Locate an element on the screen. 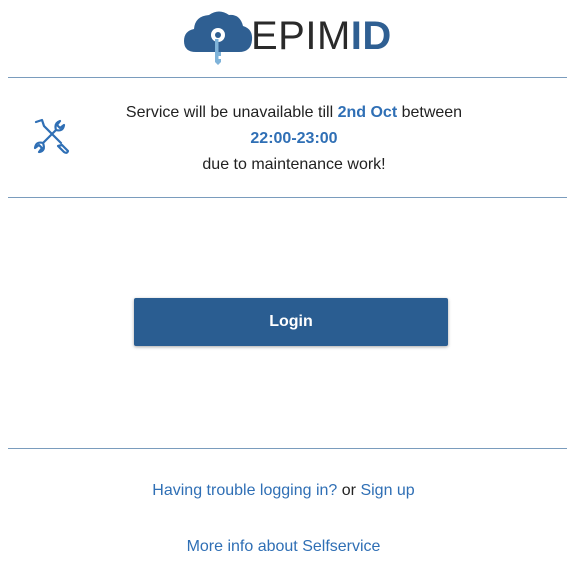 The height and width of the screenshot is (579, 567). header: EPIMID is located at coordinates (283, 38).